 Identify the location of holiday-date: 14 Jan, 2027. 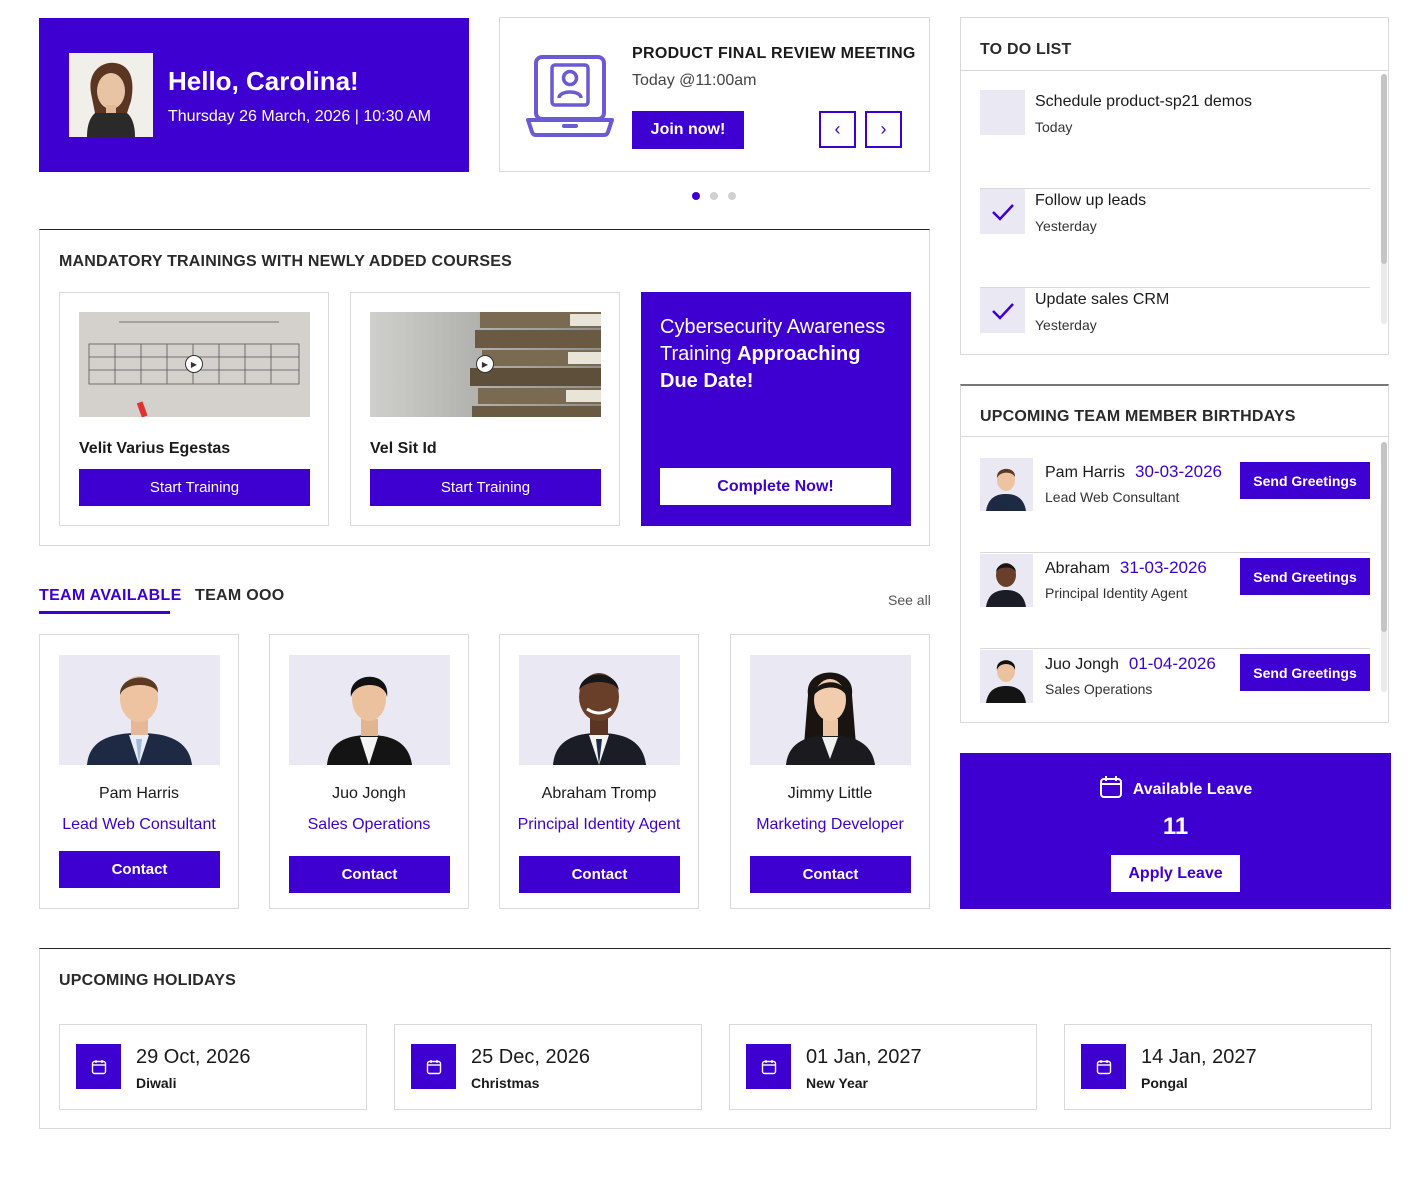
(1199, 1057).